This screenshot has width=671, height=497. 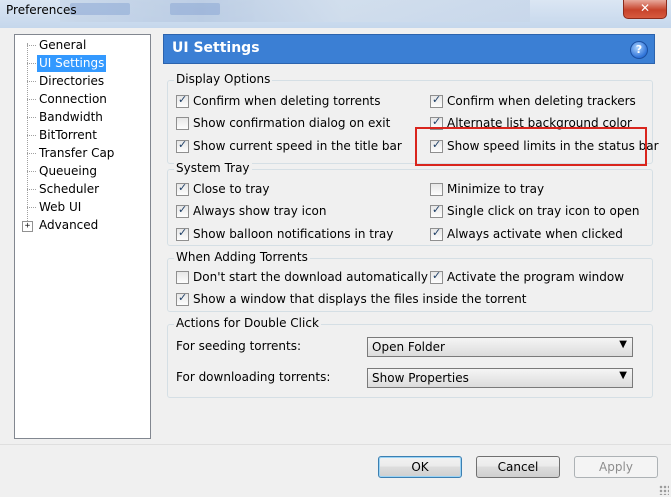 I want to click on ok-button: OK, so click(x=420, y=467).